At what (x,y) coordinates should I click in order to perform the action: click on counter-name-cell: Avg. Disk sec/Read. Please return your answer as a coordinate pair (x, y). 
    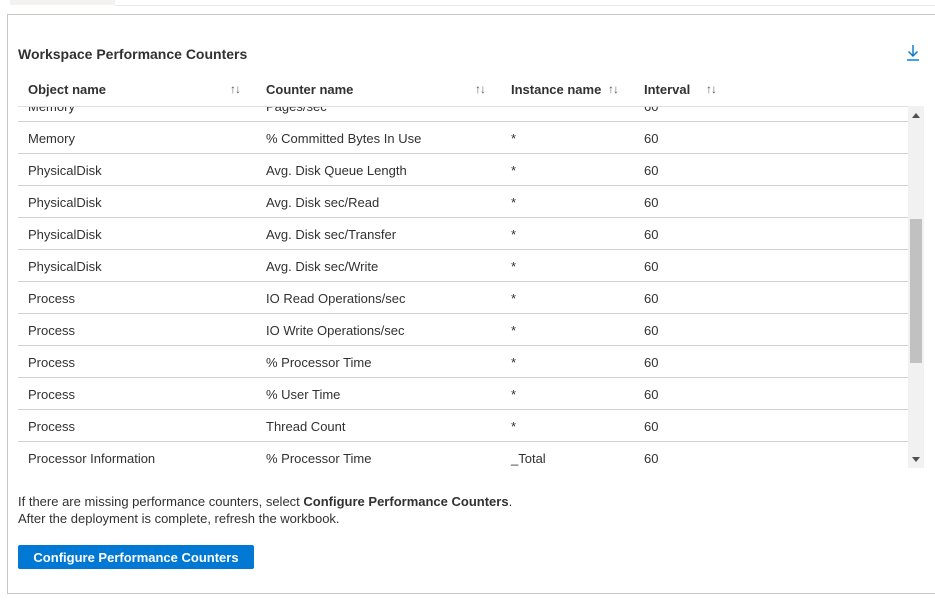
    Looking at the image, I should click on (323, 202).